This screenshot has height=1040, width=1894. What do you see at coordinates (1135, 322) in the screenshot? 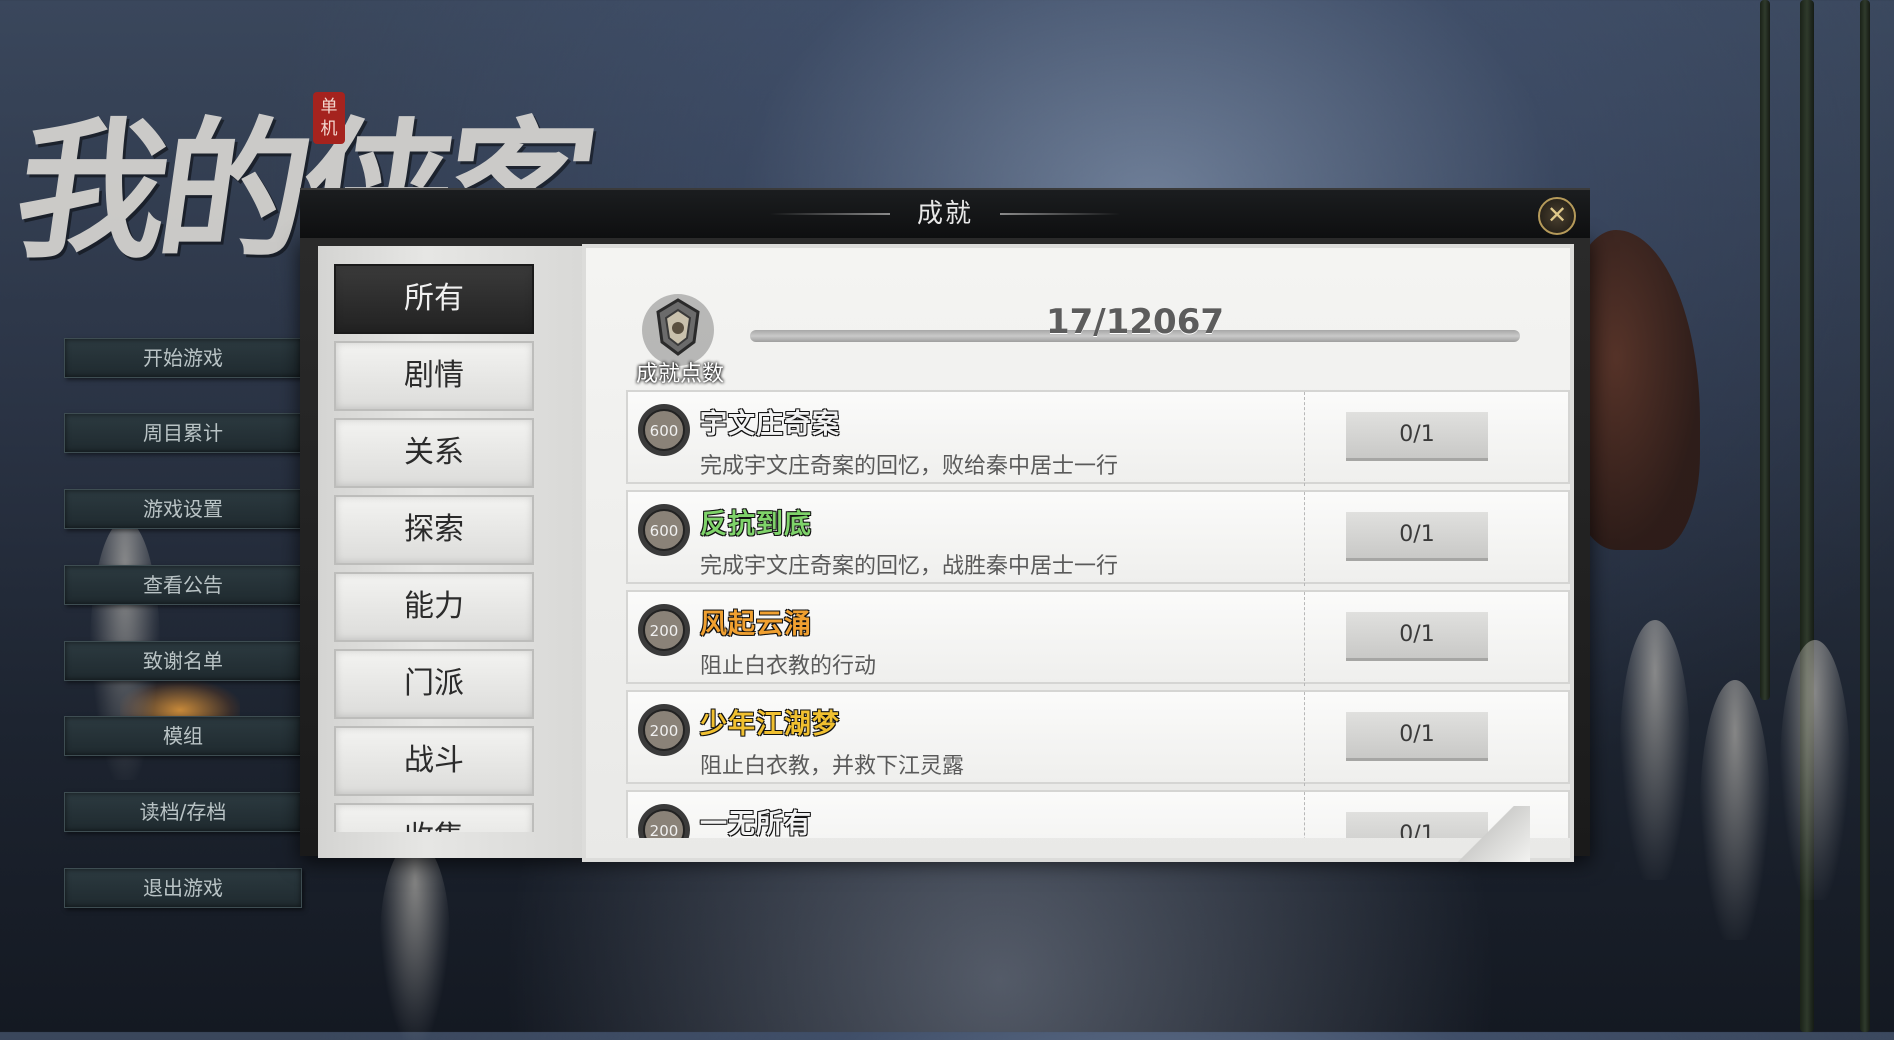
I see `points-value: 17/12067` at bounding box center [1135, 322].